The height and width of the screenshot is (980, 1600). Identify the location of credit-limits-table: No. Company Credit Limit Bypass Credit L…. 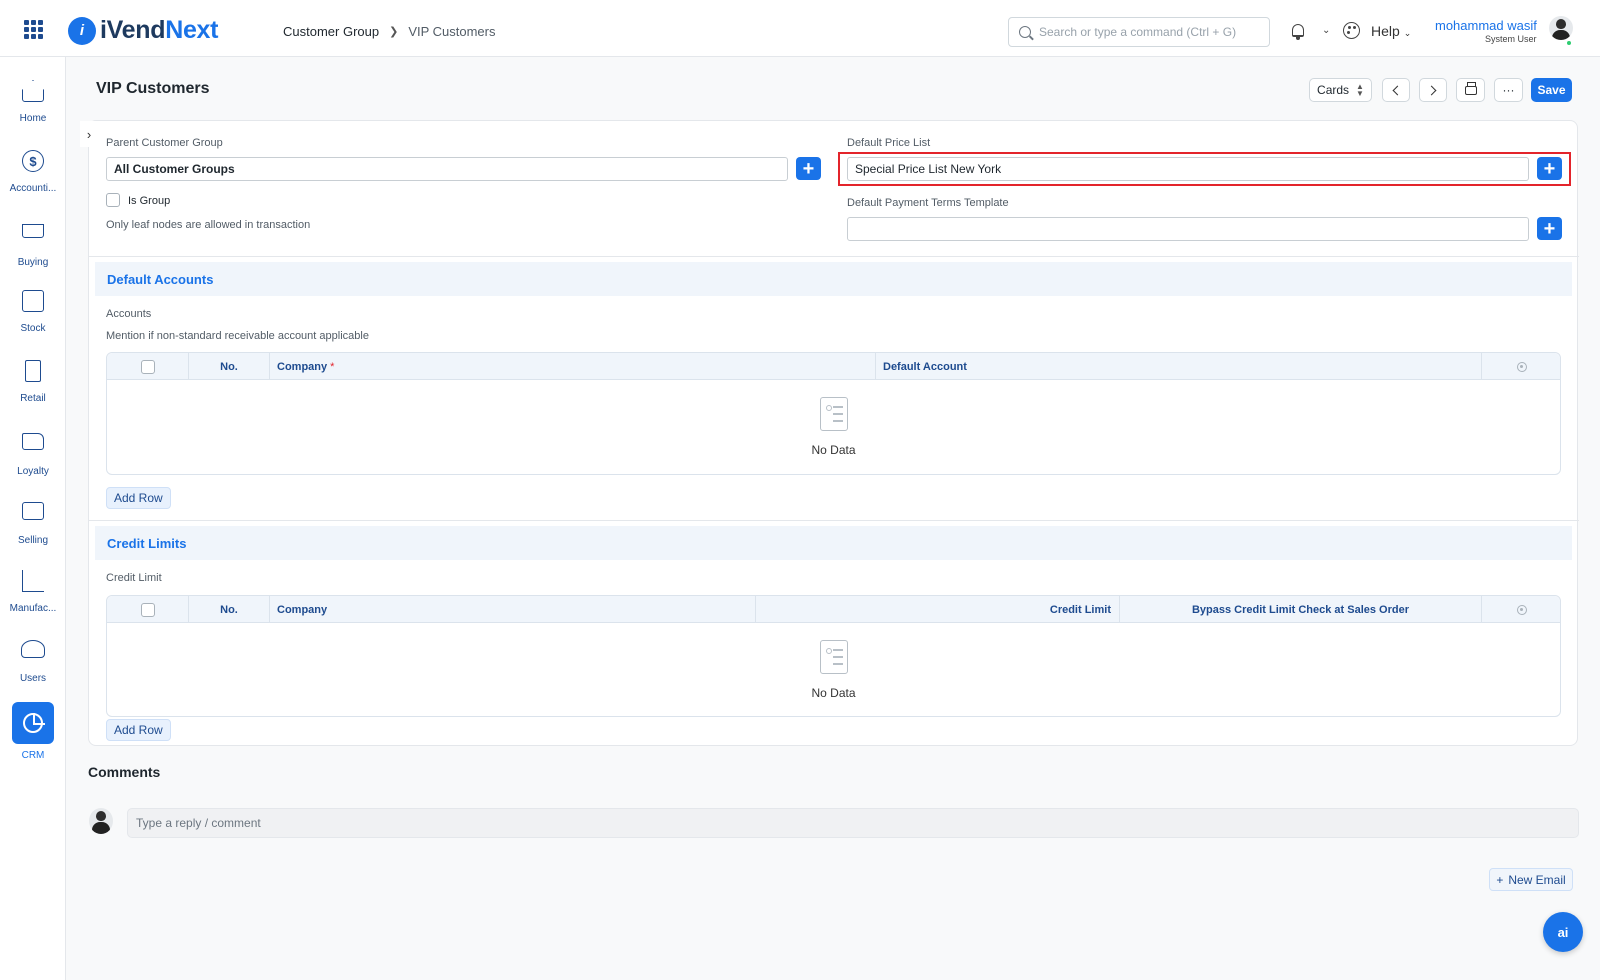
(833, 656).